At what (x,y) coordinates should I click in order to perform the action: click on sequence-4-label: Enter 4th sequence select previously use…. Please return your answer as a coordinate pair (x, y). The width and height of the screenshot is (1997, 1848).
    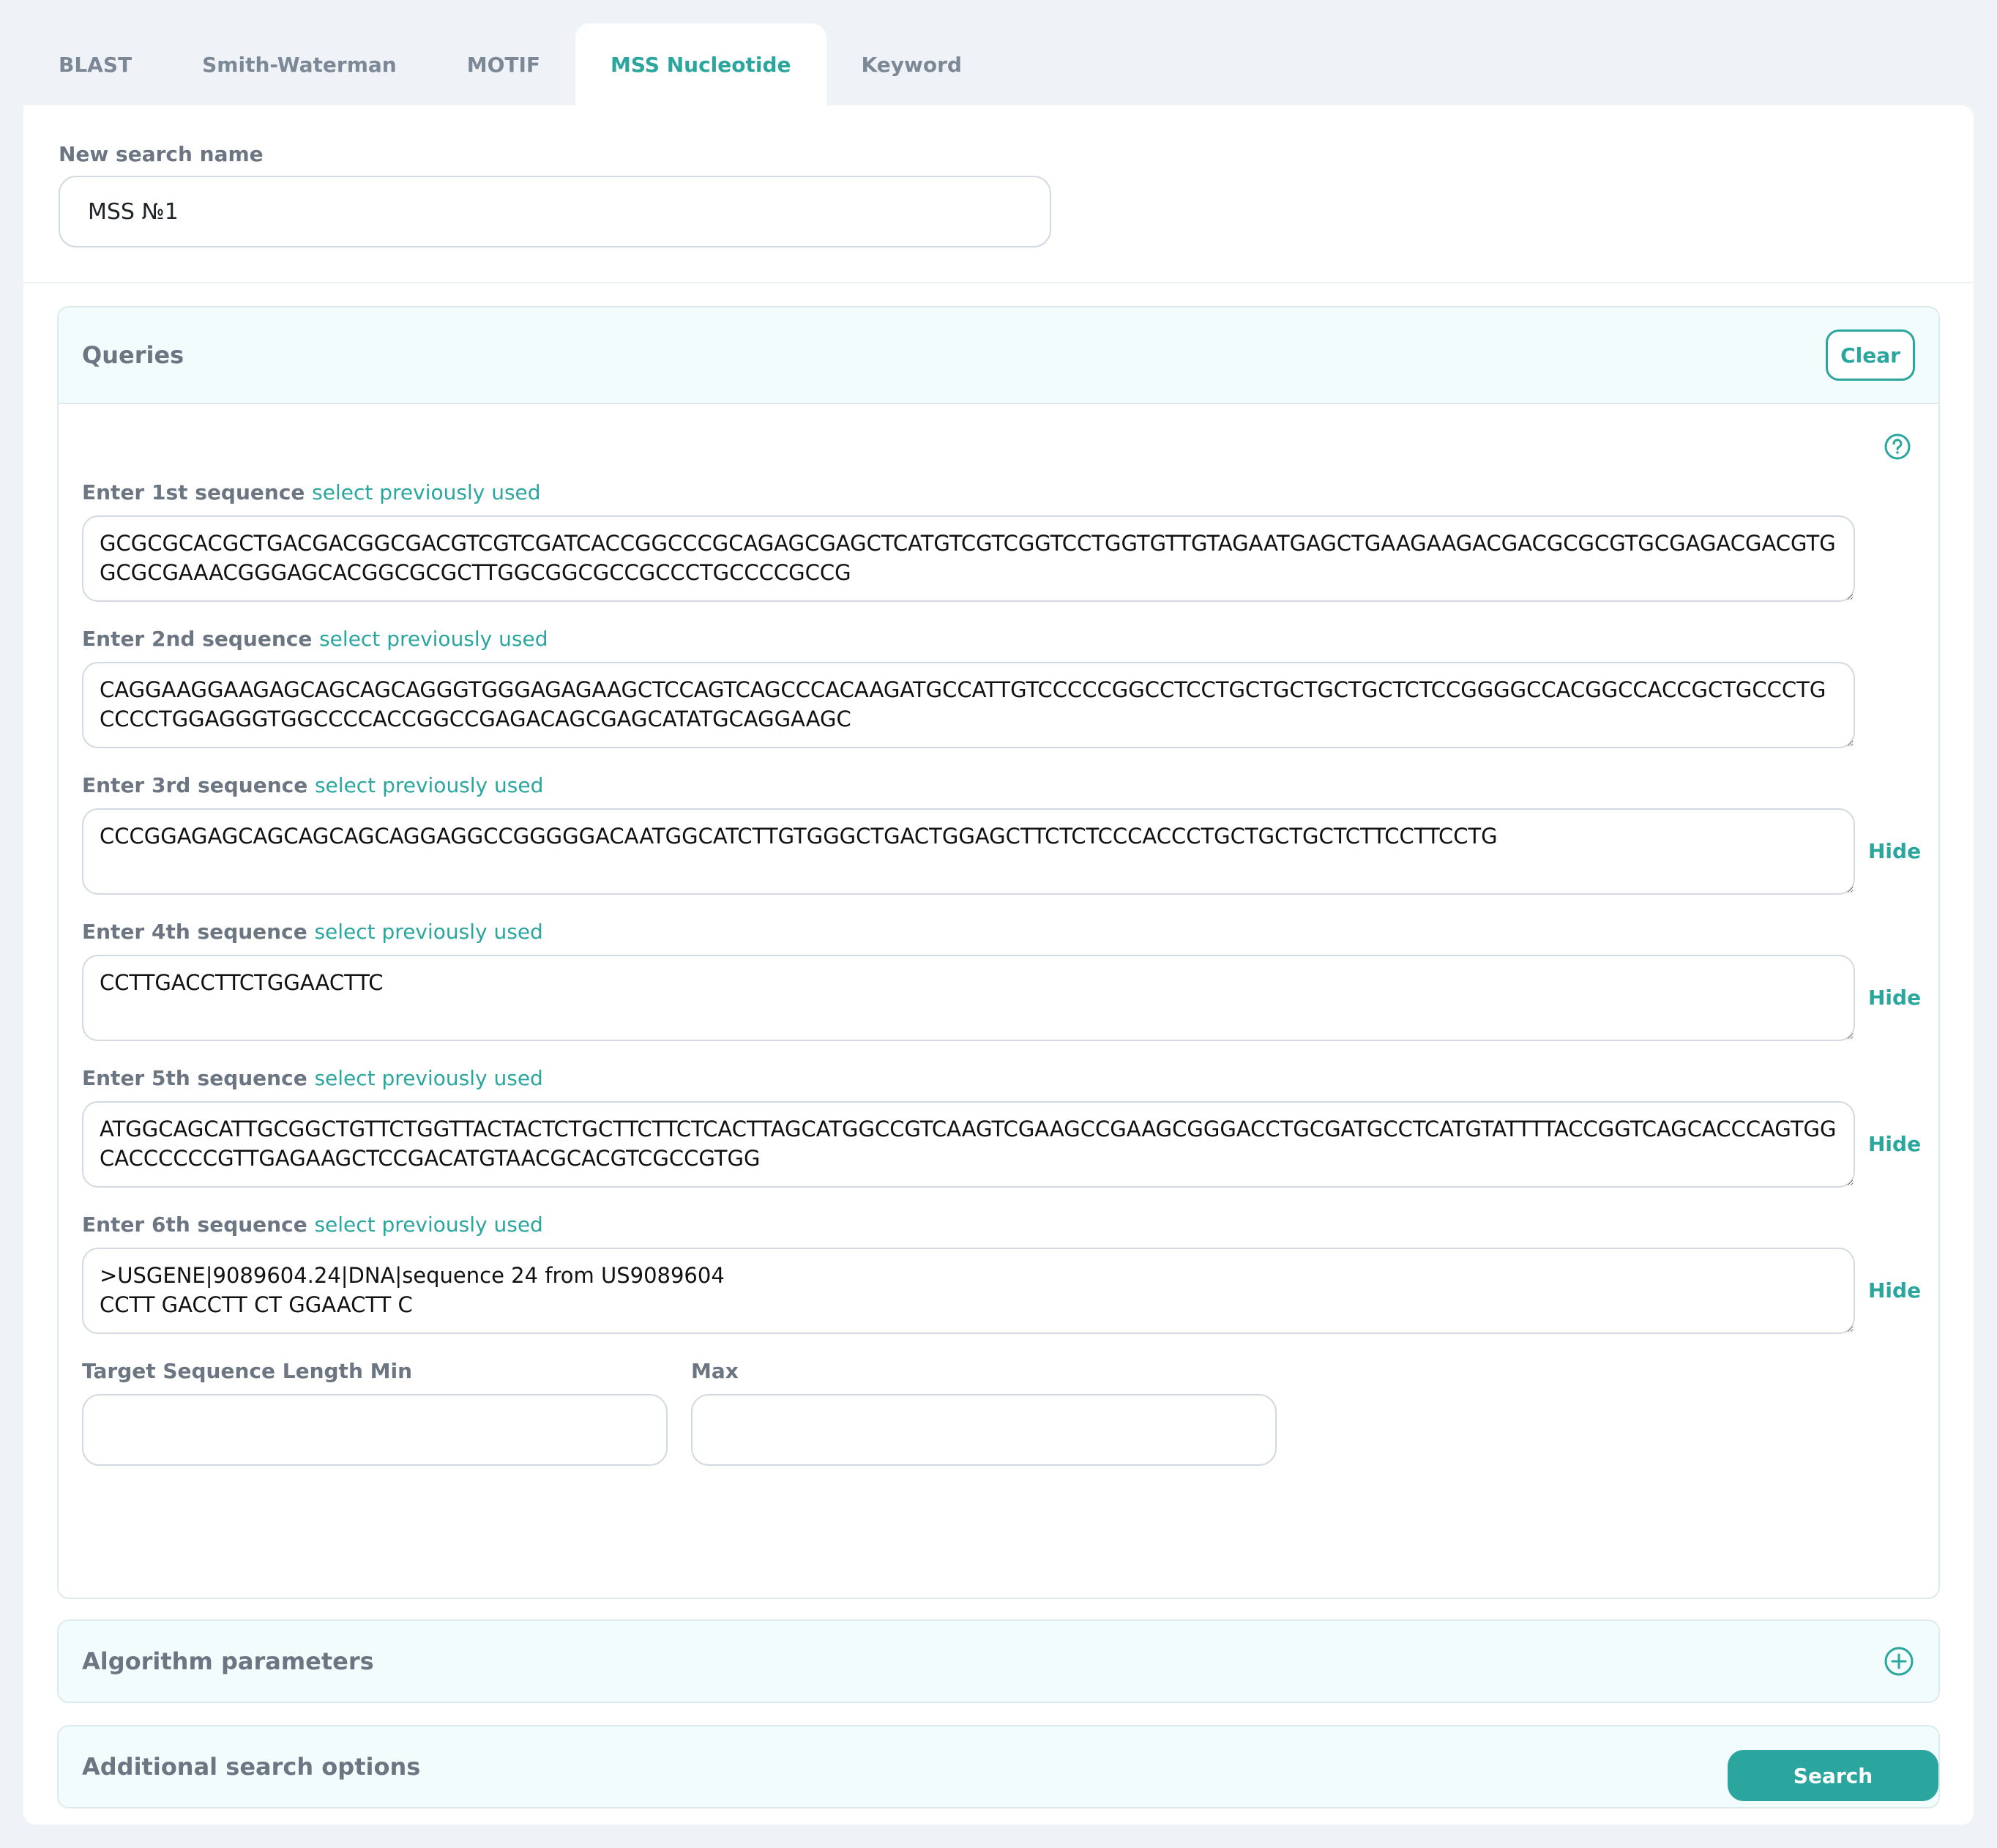
    Looking at the image, I should click on (312, 932).